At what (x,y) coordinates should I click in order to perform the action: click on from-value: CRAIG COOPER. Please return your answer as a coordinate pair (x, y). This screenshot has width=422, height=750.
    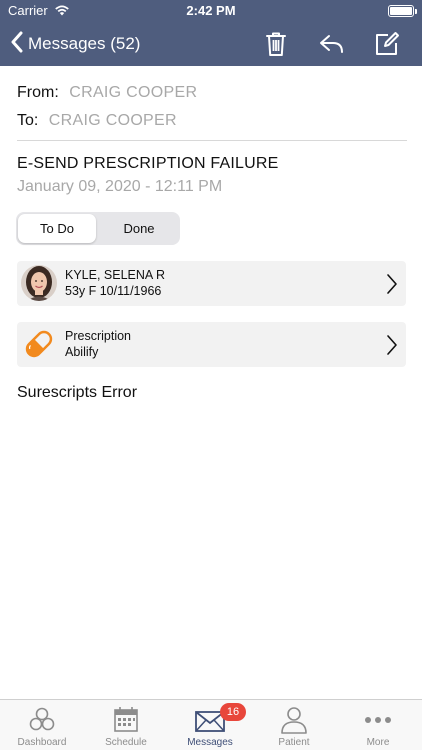
    Looking at the image, I should click on (133, 92).